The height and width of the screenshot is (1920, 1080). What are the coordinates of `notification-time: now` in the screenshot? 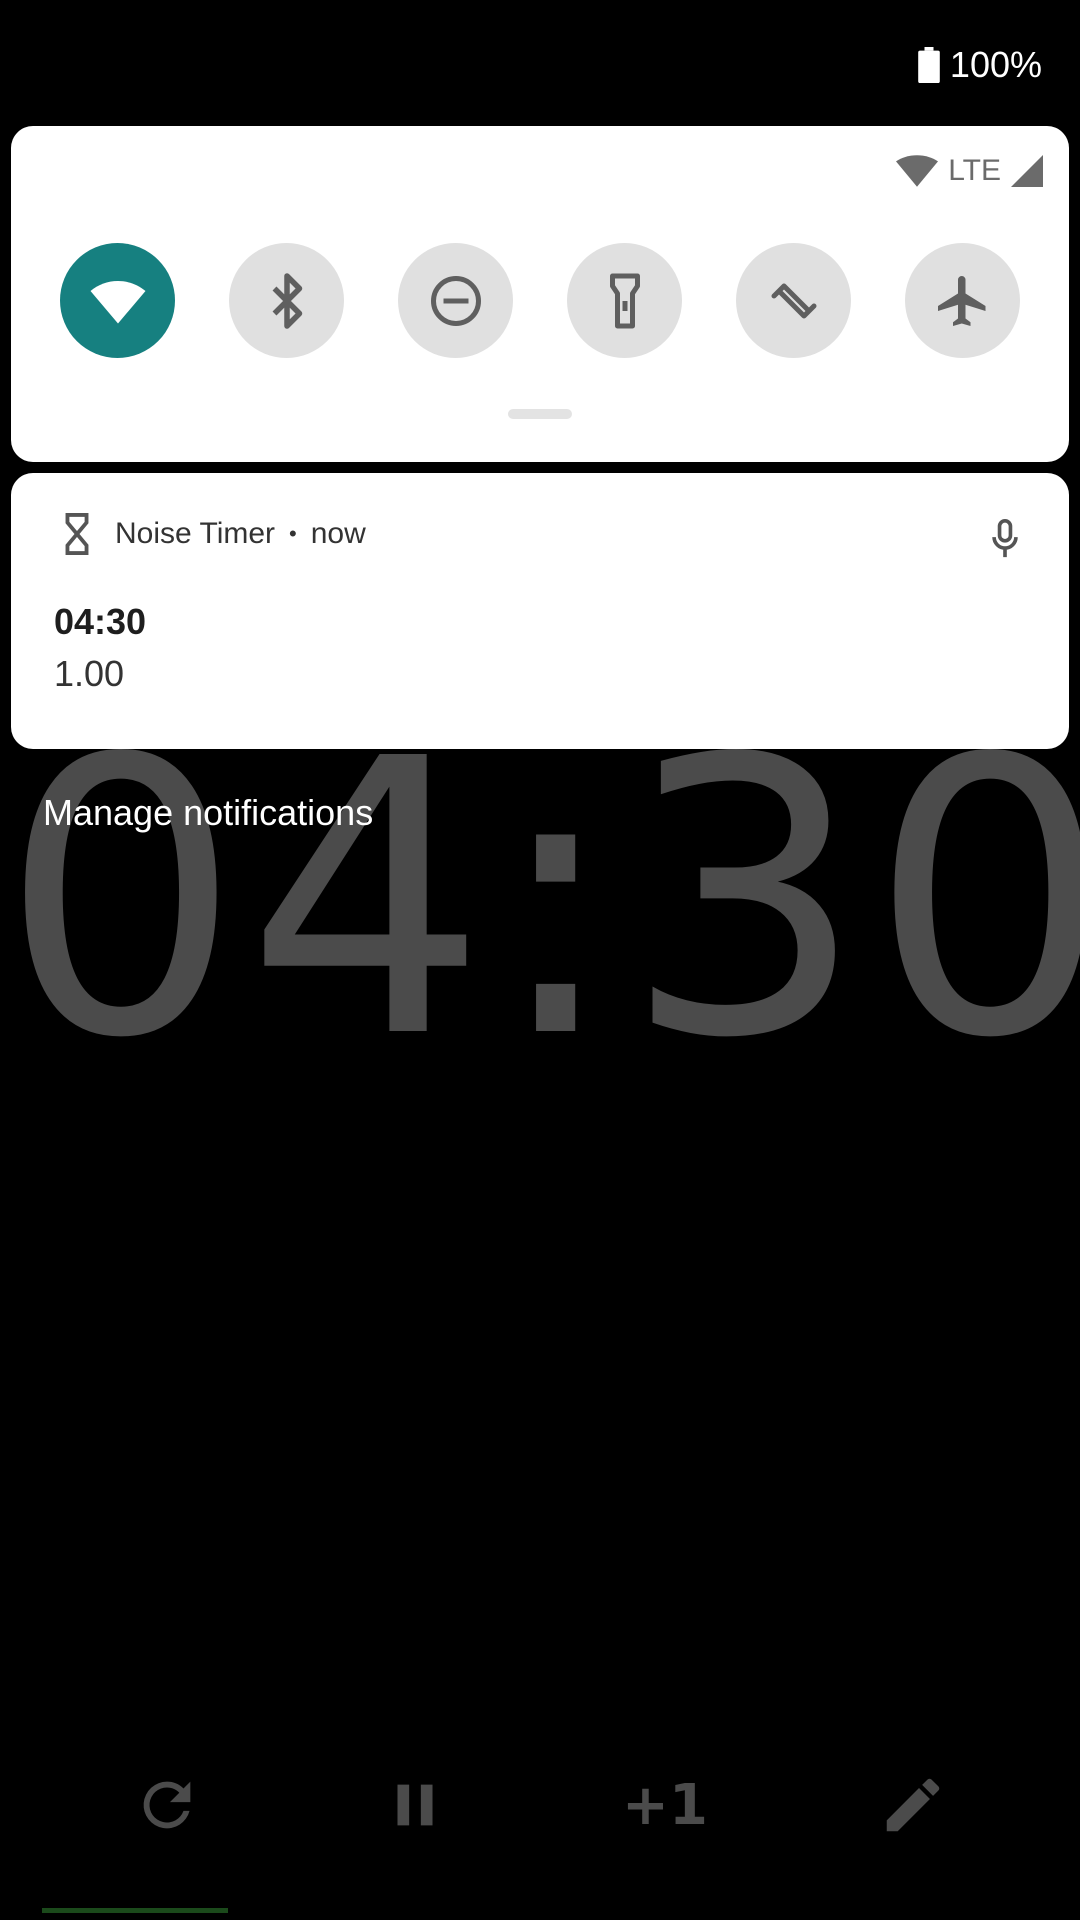 It's located at (338, 533).